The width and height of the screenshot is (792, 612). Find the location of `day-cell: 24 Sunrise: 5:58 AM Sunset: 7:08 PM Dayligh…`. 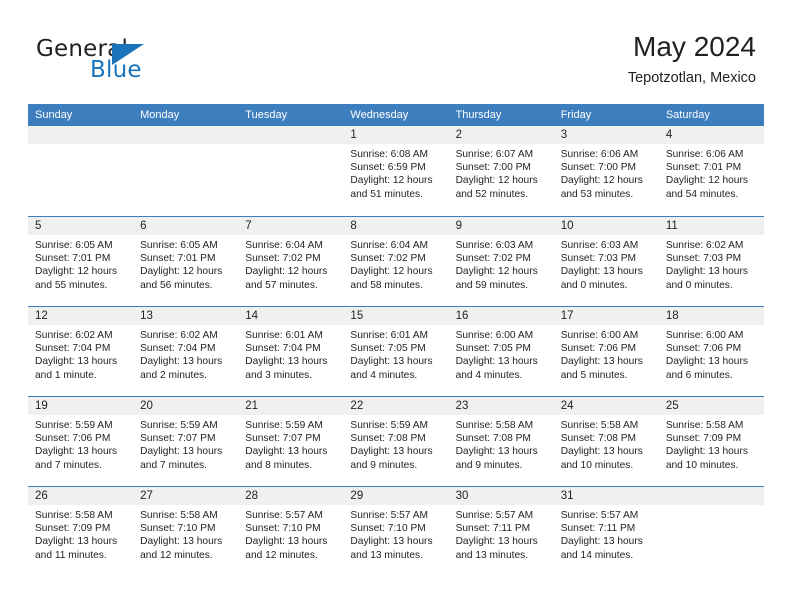

day-cell: 24 Sunrise: 5:58 AM Sunset: 7:08 PM Dayligh… is located at coordinates (606, 441).